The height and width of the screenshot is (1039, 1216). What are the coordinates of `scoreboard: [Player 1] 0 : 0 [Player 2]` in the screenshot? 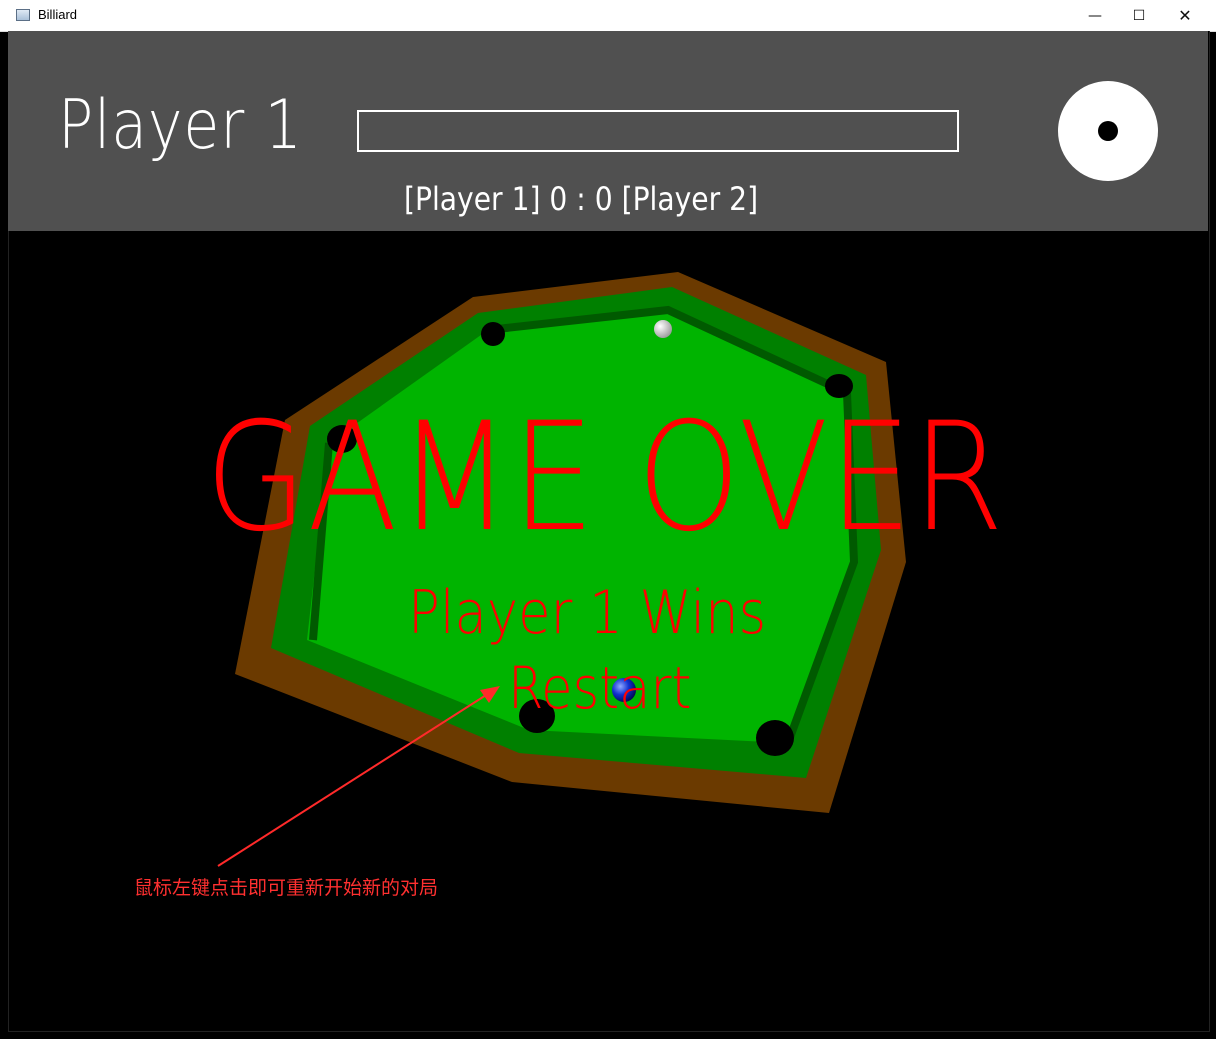 It's located at (581, 199).